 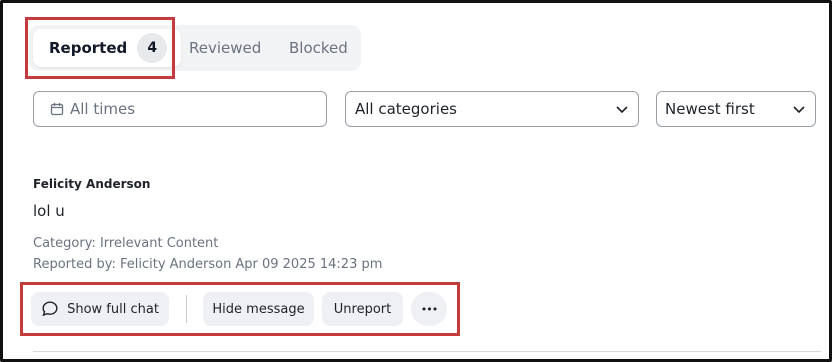 I want to click on tab-reported-count-badge: 4, so click(x=152, y=48).